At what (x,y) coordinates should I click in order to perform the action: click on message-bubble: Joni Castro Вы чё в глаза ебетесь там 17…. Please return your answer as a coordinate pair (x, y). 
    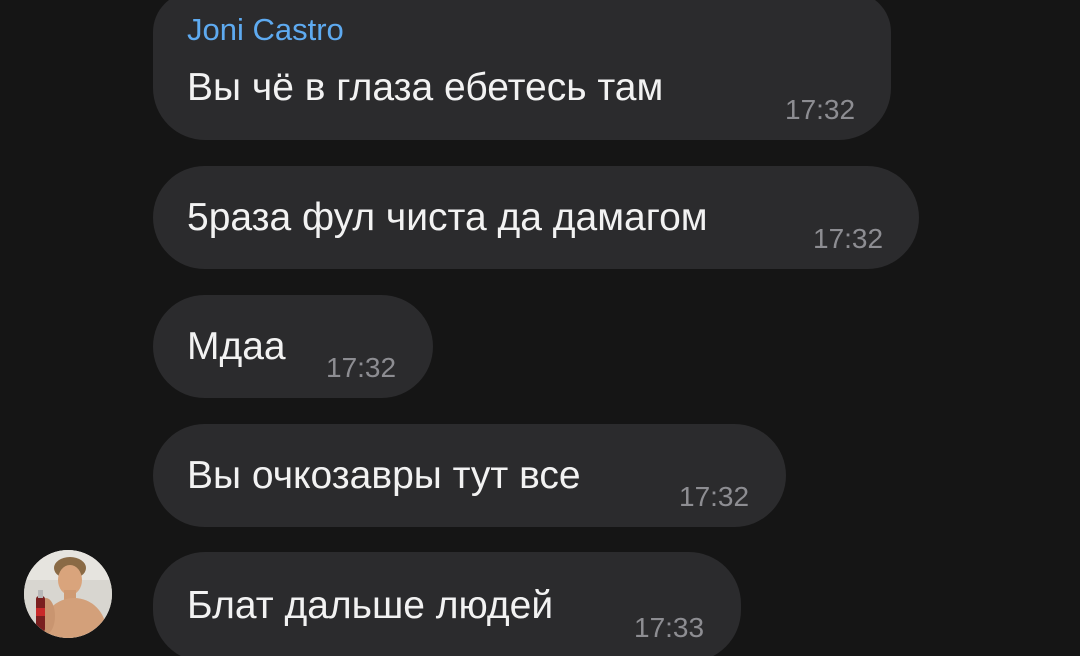
    Looking at the image, I should click on (522, 70).